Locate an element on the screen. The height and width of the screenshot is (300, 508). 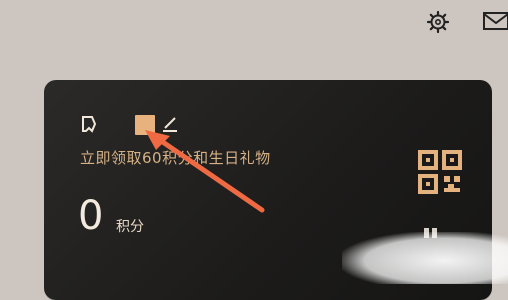
edit-icon is located at coordinates (170, 123).